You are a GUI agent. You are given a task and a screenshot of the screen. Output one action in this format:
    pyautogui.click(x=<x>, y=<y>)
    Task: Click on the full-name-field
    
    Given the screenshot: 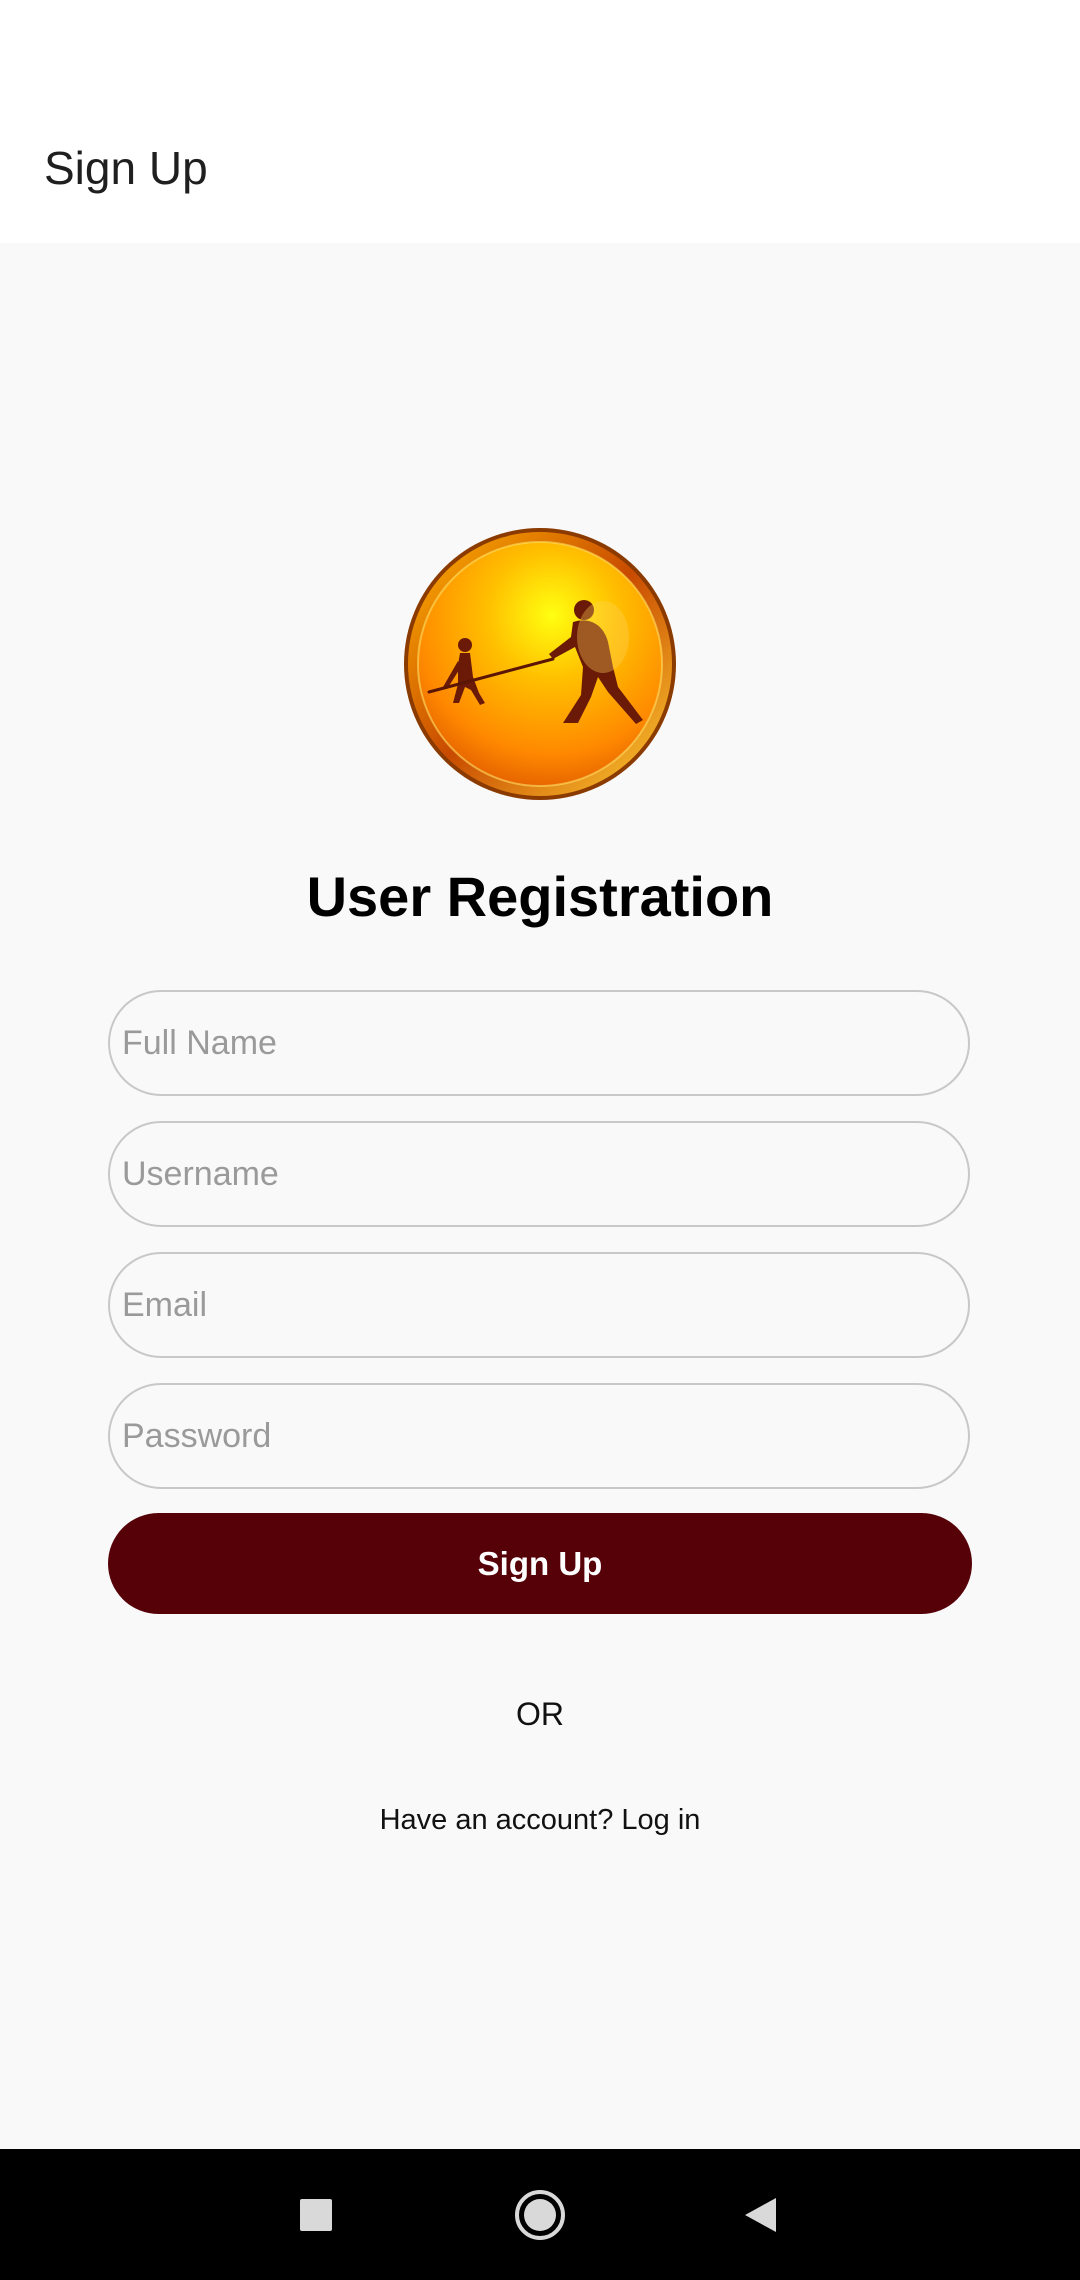 What is the action you would take?
    pyautogui.click(x=539, y=1043)
    